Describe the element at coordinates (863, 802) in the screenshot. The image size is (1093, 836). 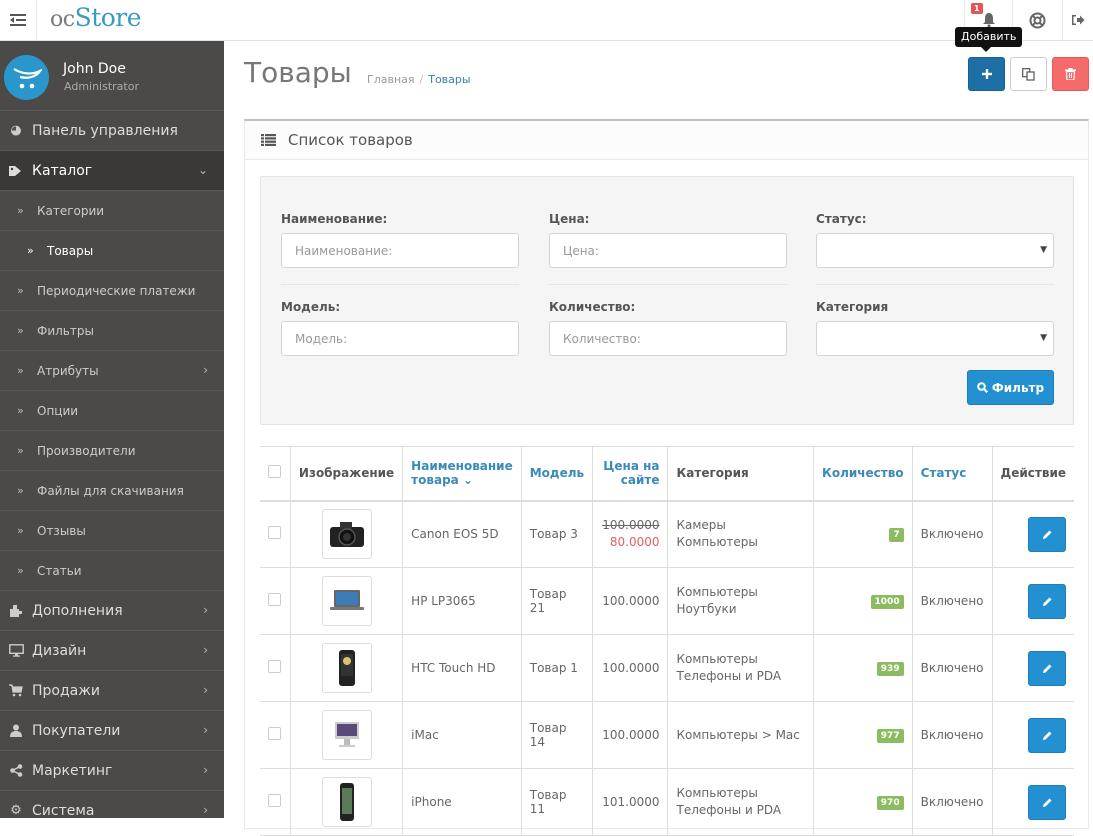
I see `product-quantity-cell: 970` at that location.